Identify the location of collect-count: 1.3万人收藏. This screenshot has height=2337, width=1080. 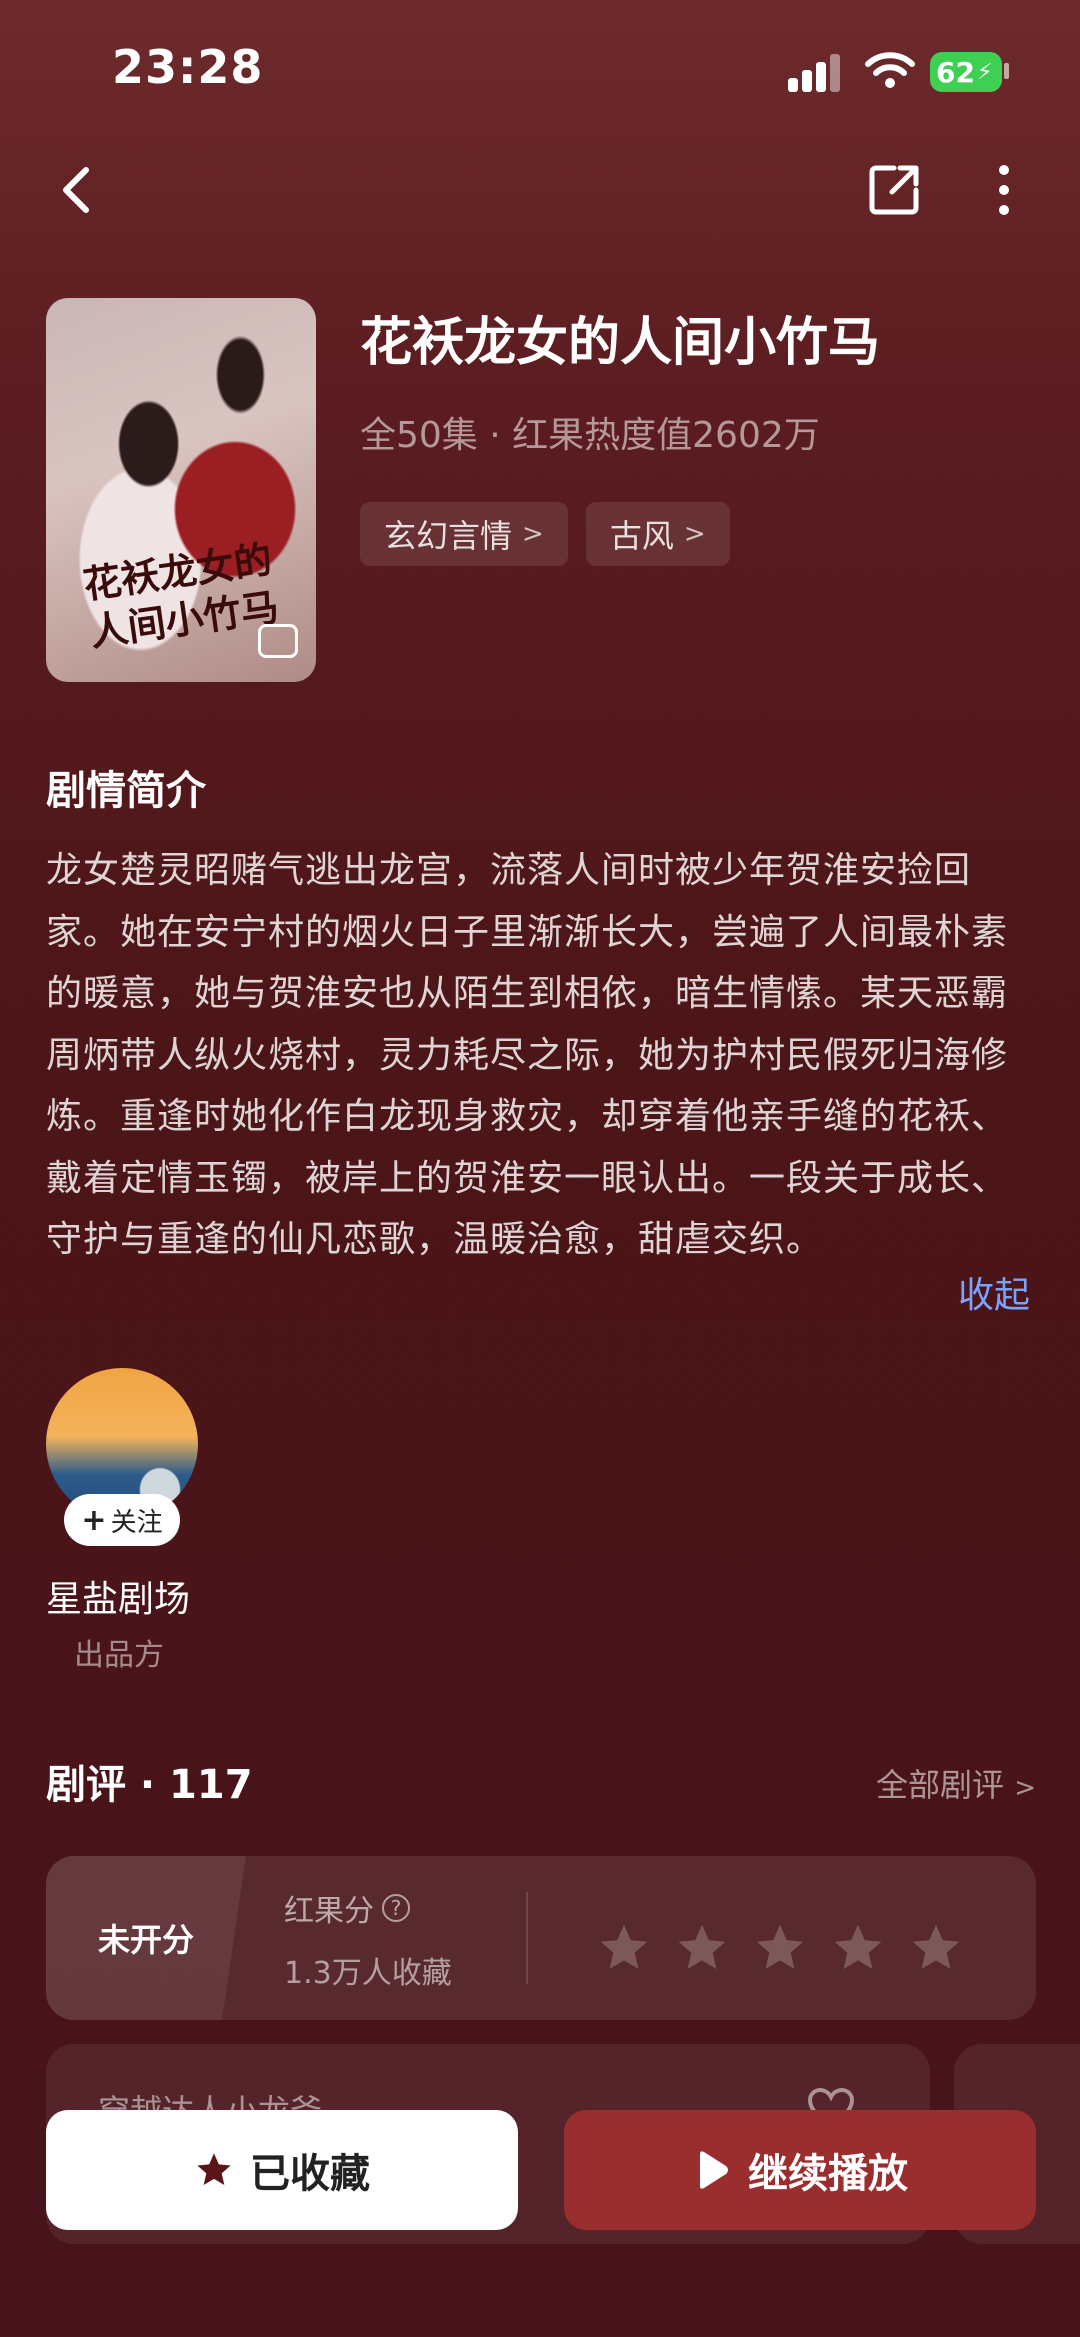
(368, 1973).